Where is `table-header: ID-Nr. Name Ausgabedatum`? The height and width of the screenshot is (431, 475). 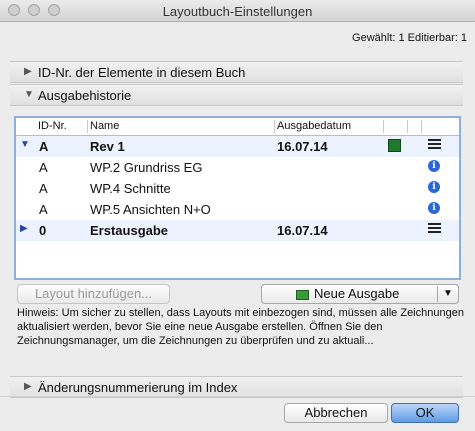
table-header: ID-Nr. Name Ausgabedatum is located at coordinates (237, 127).